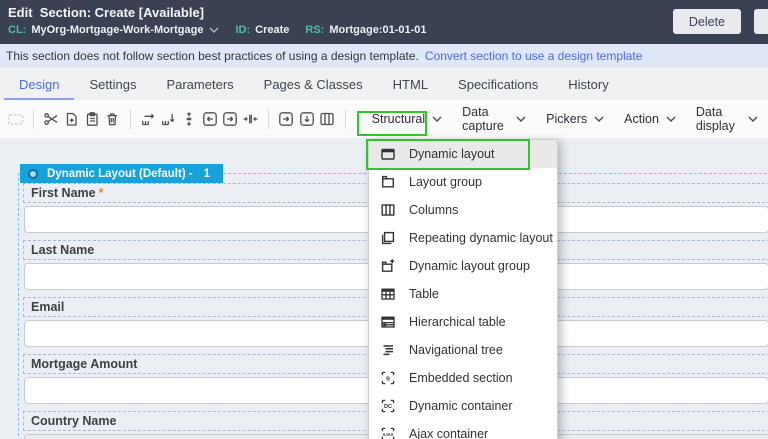  I want to click on svg-text: s, so click(388, 378).